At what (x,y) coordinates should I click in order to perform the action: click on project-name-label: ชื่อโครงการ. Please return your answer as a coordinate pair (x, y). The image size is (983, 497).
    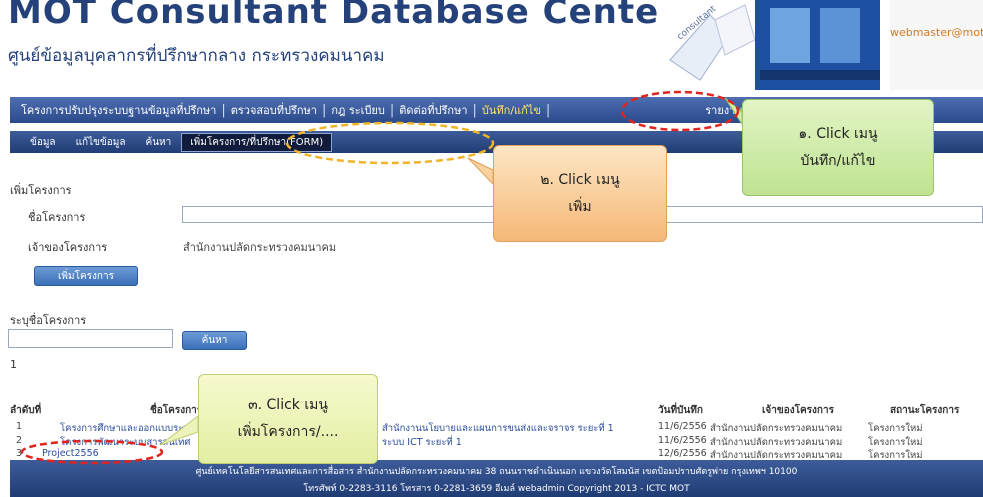
    Looking at the image, I should click on (57, 217).